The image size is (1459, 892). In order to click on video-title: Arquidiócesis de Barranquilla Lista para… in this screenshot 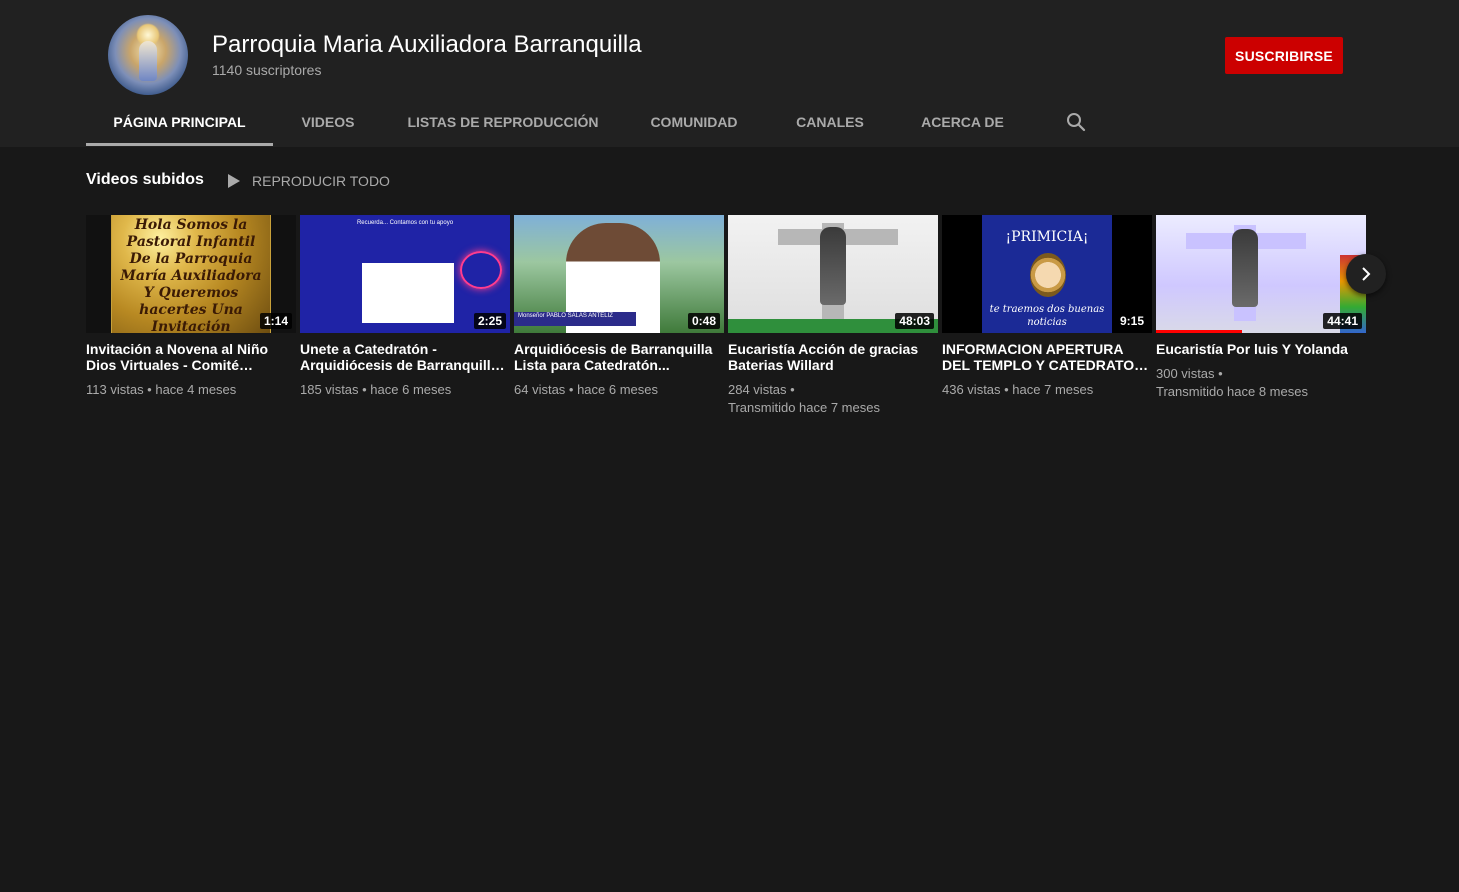, I will do `click(619, 357)`.